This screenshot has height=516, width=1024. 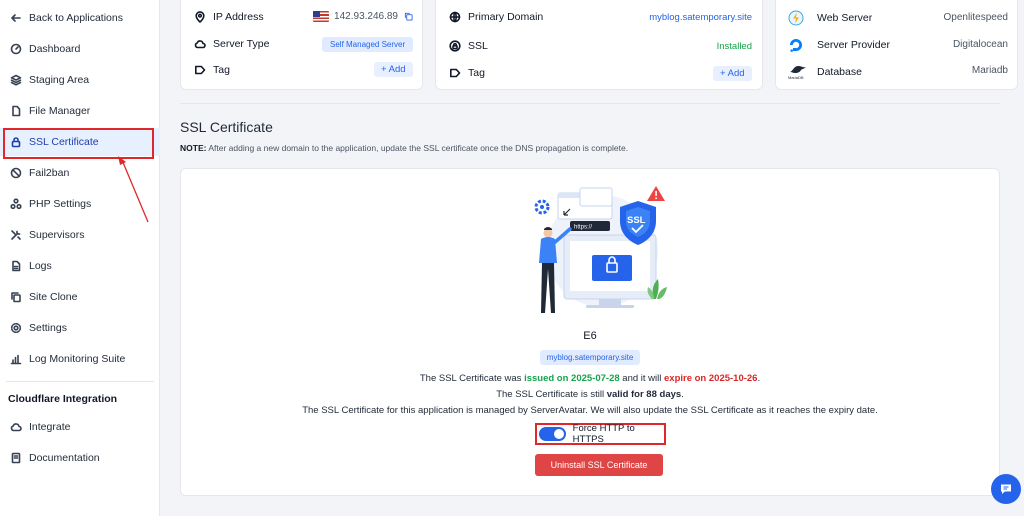 What do you see at coordinates (478, 45) in the screenshot?
I see `ssl-label: SSL` at bounding box center [478, 45].